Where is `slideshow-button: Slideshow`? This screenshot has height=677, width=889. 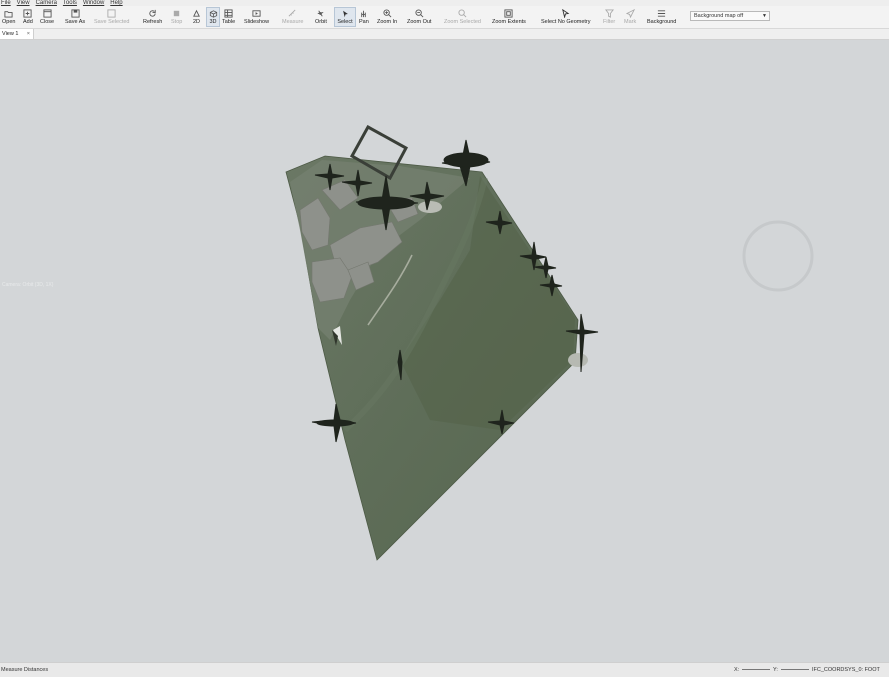 slideshow-button: Slideshow is located at coordinates (256, 17).